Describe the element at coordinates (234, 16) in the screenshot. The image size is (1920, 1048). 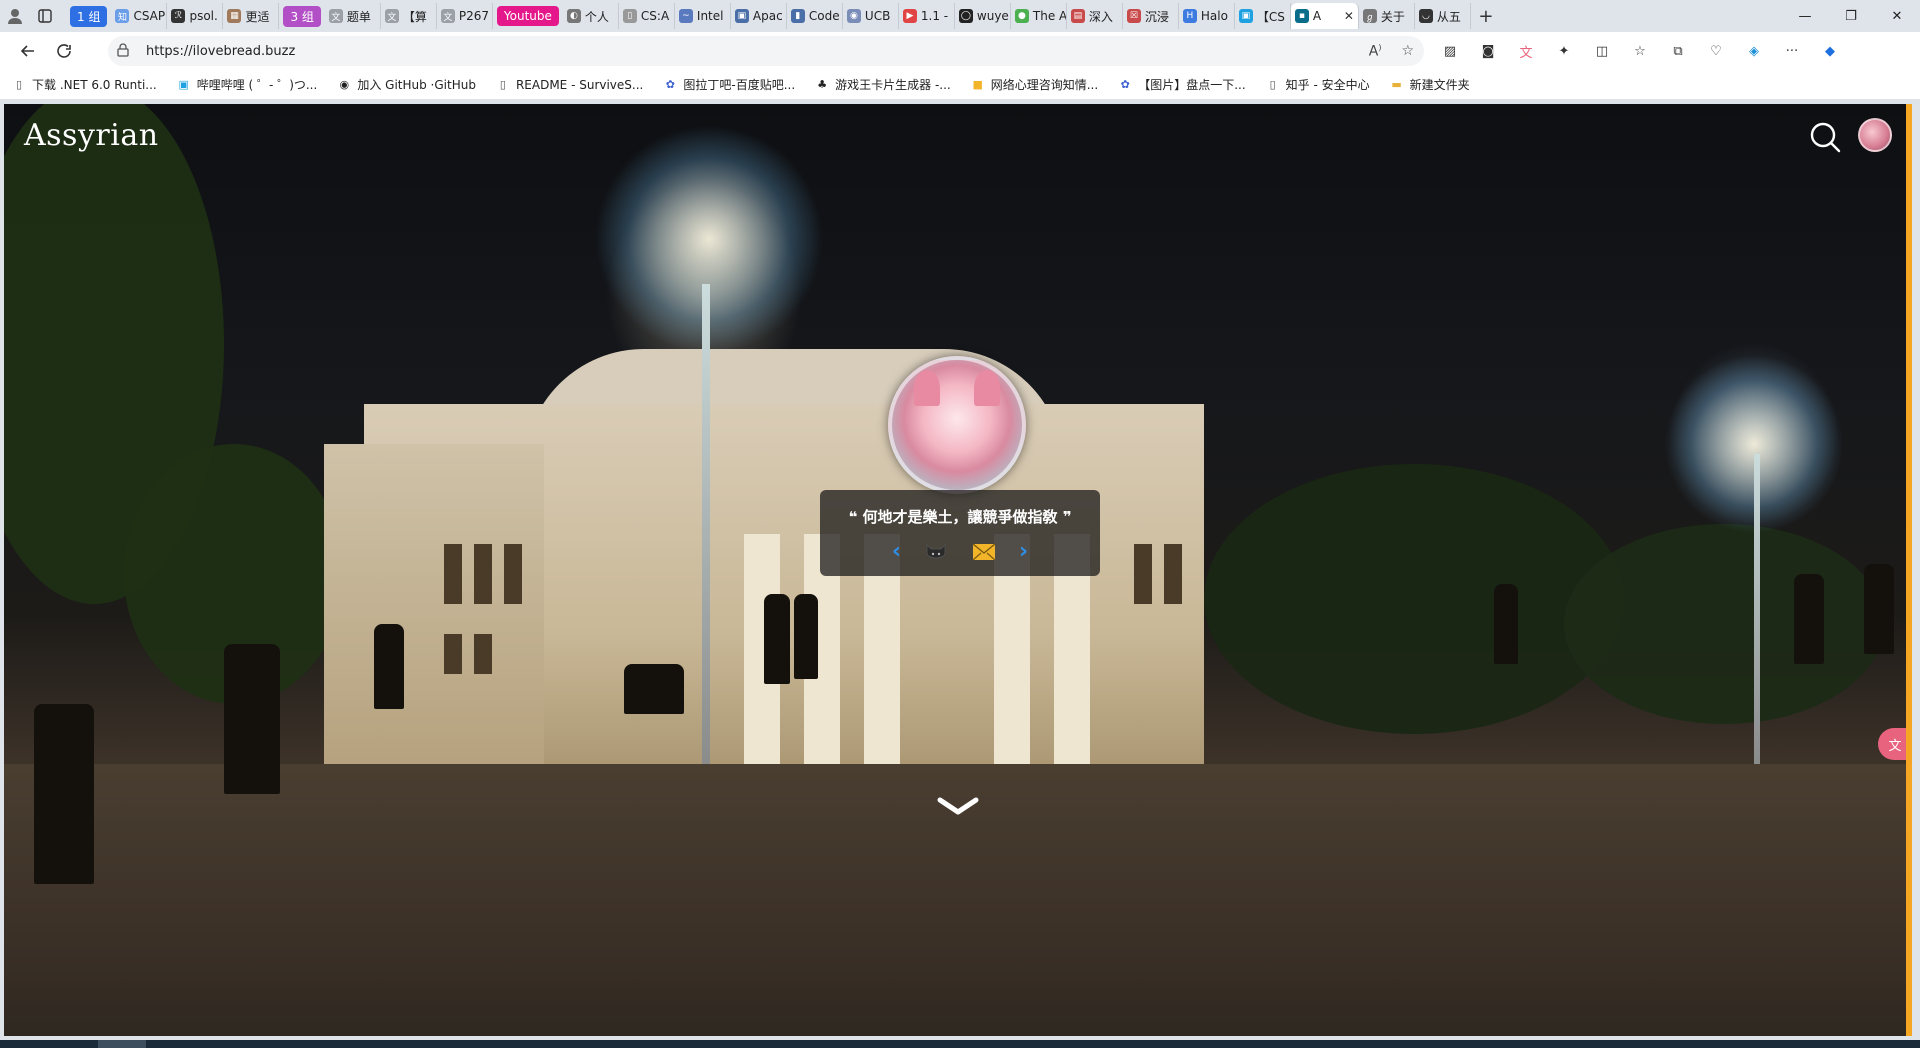
I see `tab-favicon-icon: ▦` at that location.